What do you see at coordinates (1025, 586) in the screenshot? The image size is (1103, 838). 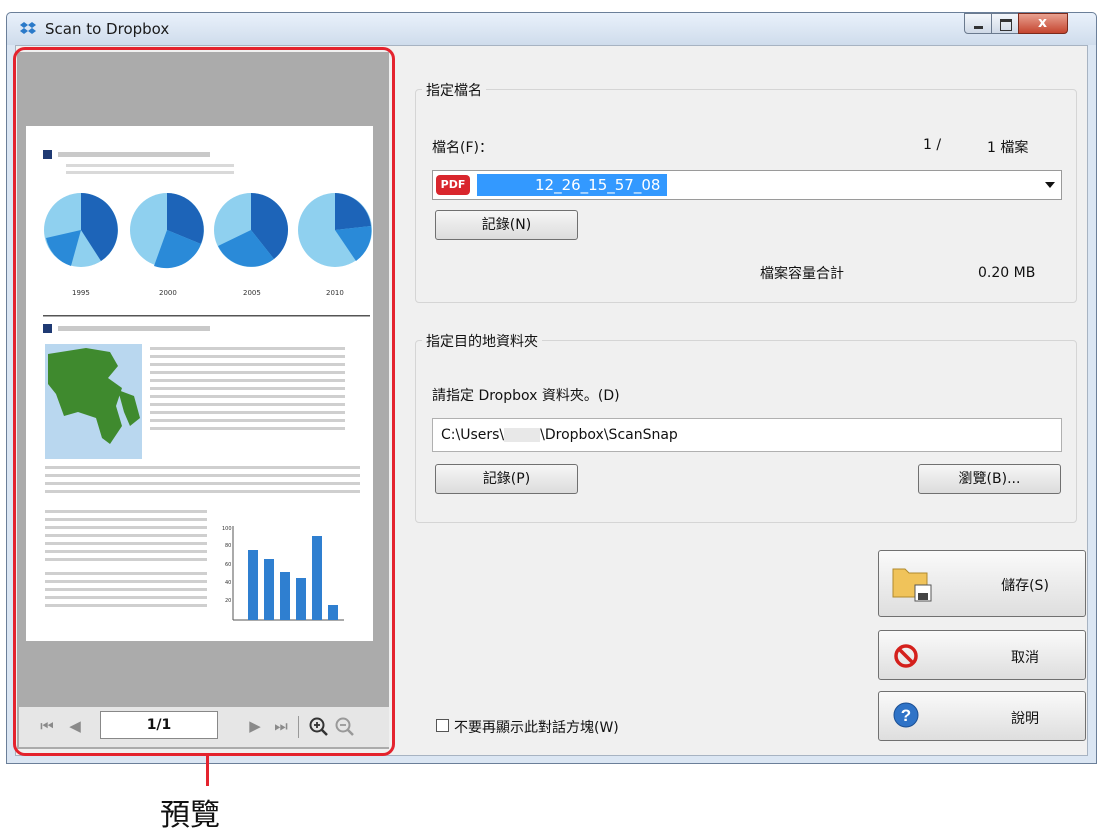 I see `save-label: 儲存(S)` at bounding box center [1025, 586].